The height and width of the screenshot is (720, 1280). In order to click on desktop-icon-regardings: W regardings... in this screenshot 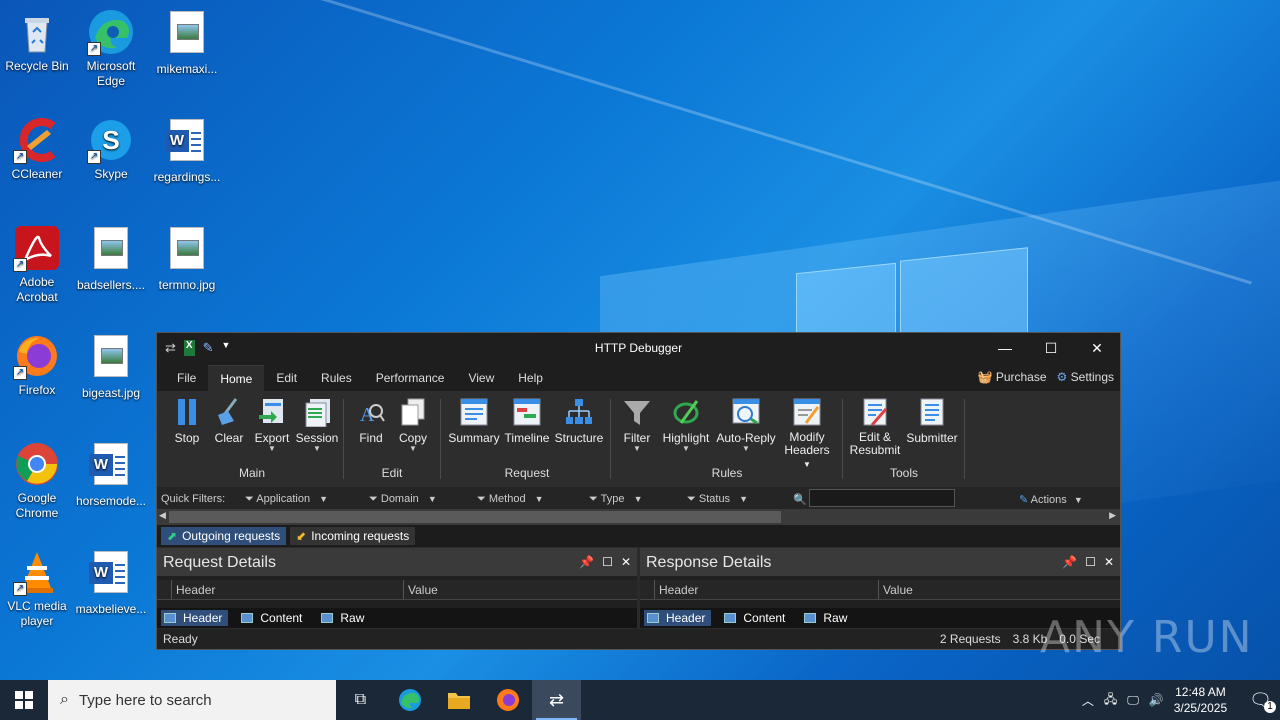, I will do `click(187, 150)`.